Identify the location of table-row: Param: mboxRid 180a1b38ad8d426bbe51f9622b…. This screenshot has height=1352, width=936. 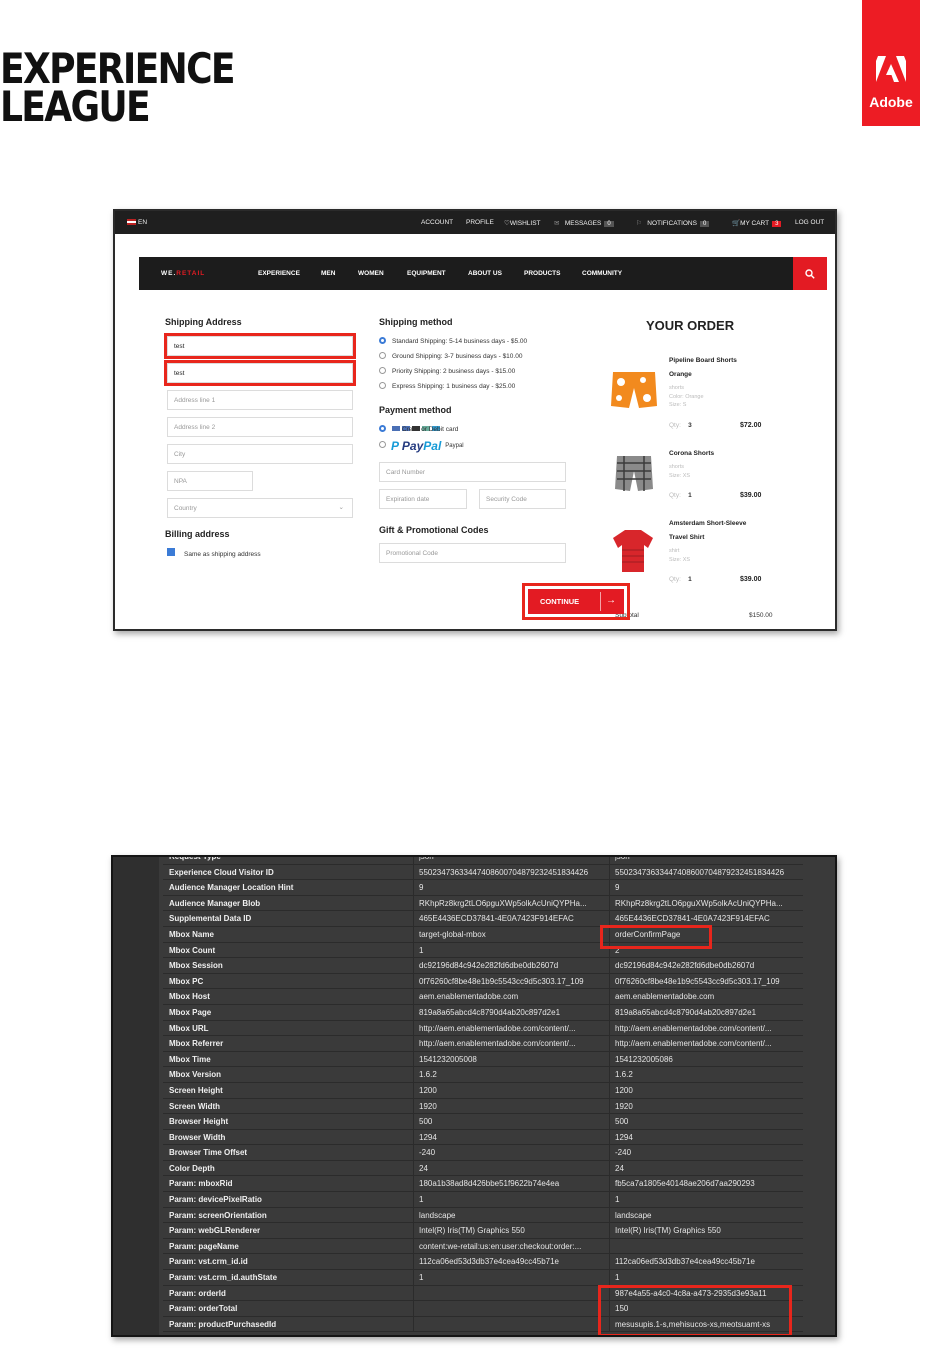
(483, 1184).